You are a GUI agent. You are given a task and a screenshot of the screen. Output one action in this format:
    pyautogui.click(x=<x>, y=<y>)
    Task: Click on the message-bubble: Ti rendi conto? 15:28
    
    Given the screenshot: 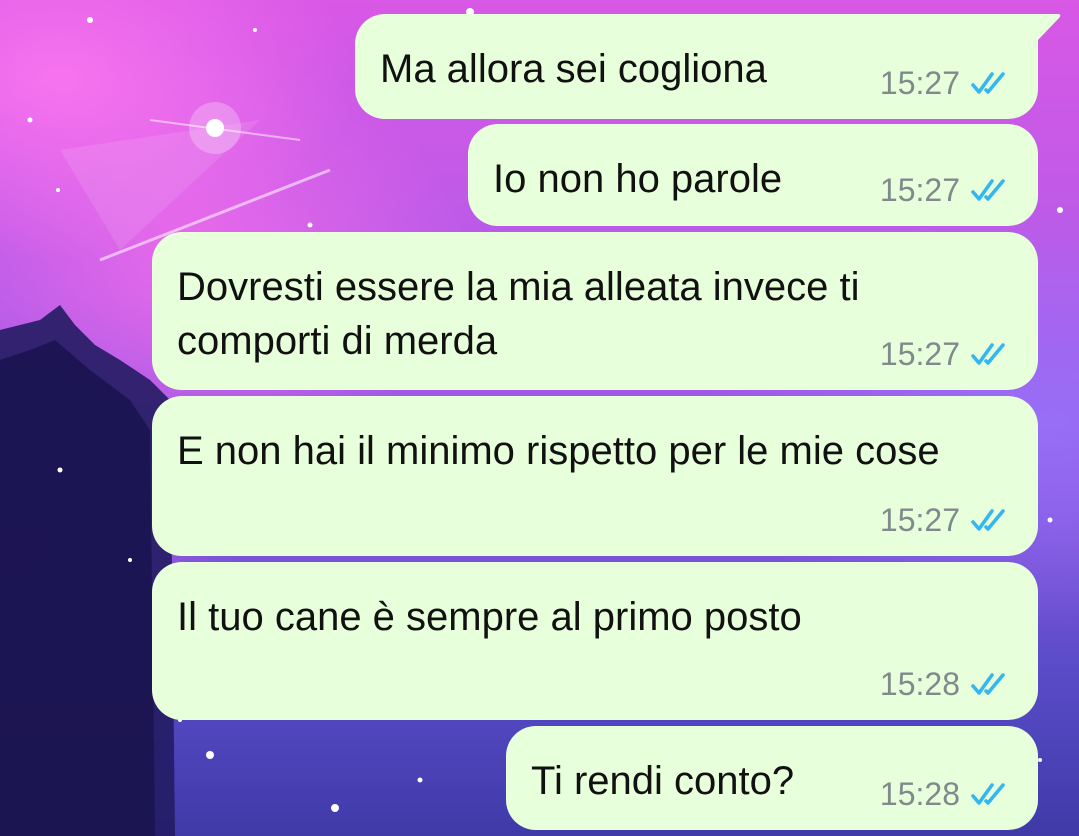 What is the action you would take?
    pyautogui.click(x=772, y=778)
    